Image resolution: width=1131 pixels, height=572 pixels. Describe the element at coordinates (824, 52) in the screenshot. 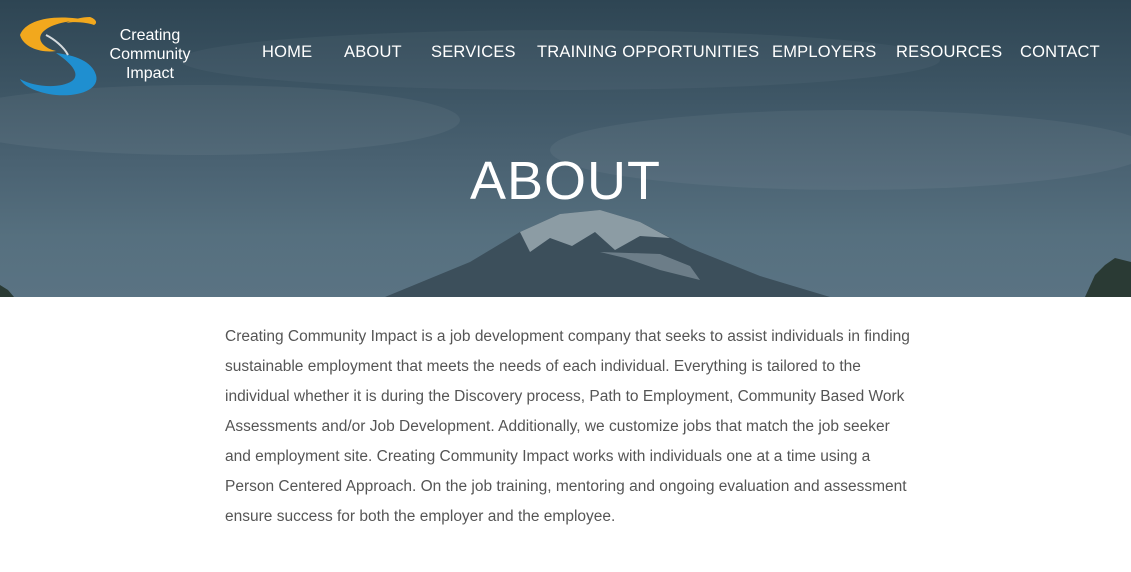

I see `nav-employers: EMPLOYERS` at that location.